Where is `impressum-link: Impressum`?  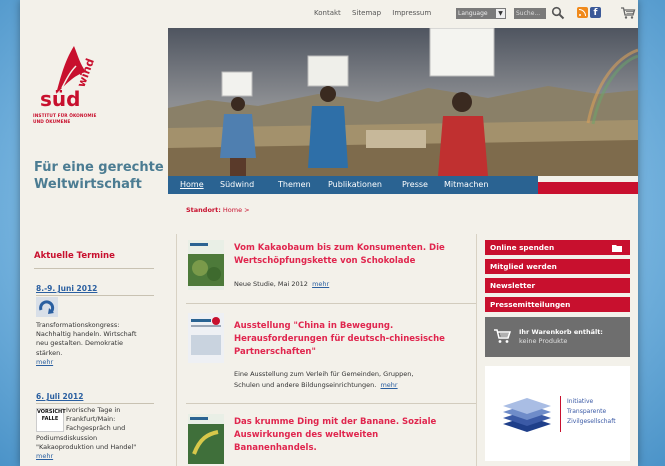 impressum-link: Impressum is located at coordinates (411, 13).